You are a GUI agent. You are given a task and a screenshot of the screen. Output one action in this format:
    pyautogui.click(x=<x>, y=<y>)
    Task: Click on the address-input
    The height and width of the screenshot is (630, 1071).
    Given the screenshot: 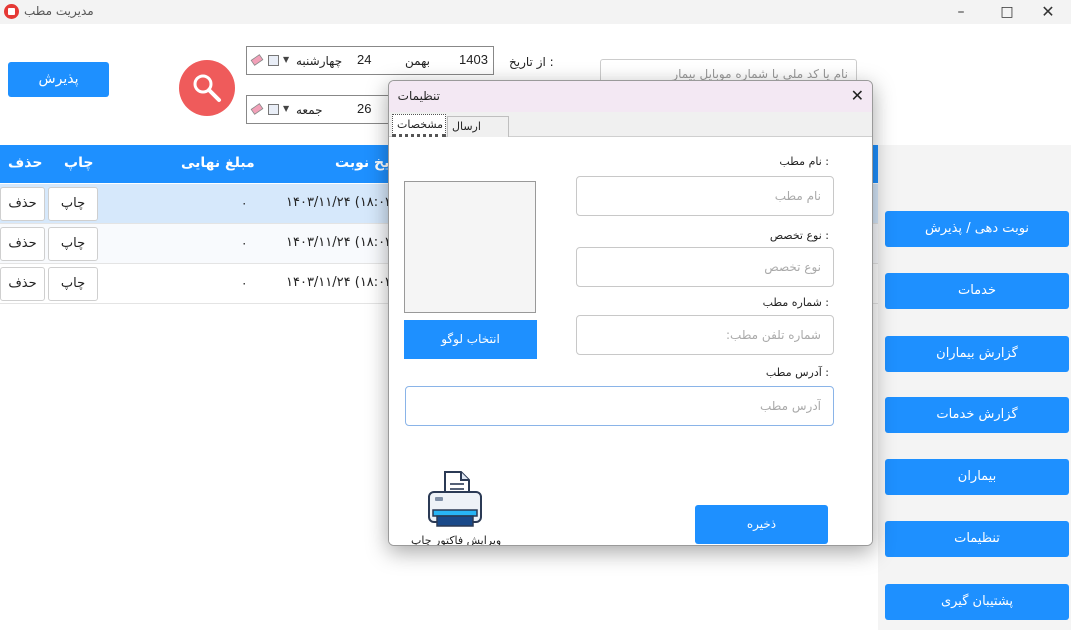 What is the action you would take?
    pyautogui.click(x=619, y=406)
    